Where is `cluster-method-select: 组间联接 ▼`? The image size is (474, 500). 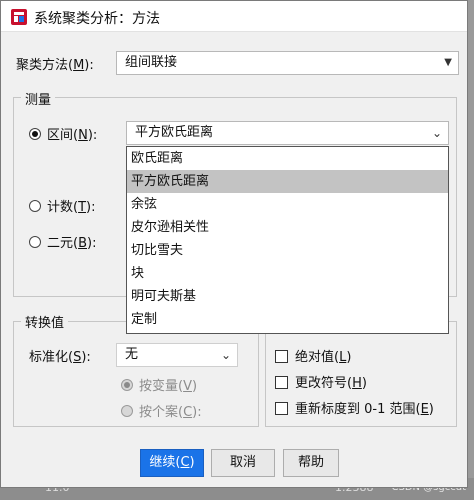
cluster-method-select: 组间联接 ▼ is located at coordinates (287, 63).